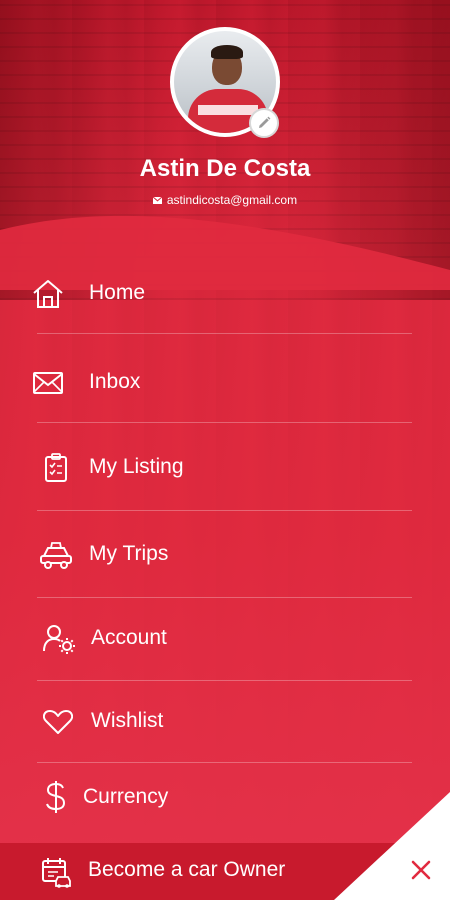 This screenshot has height=900, width=450. What do you see at coordinates (187, 869) in the screenshot?
I see `menu-label: Become a car Owner` at bounding box center [187, 869].